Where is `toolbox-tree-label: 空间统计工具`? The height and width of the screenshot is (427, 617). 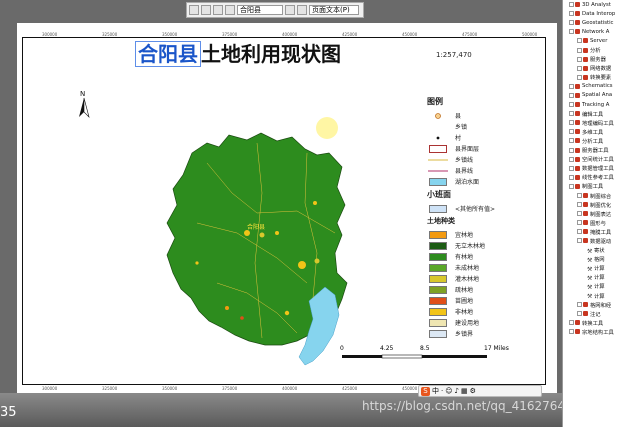
toolbox-tree-label: 空间统计工具 is located at coordinates (598, 160).